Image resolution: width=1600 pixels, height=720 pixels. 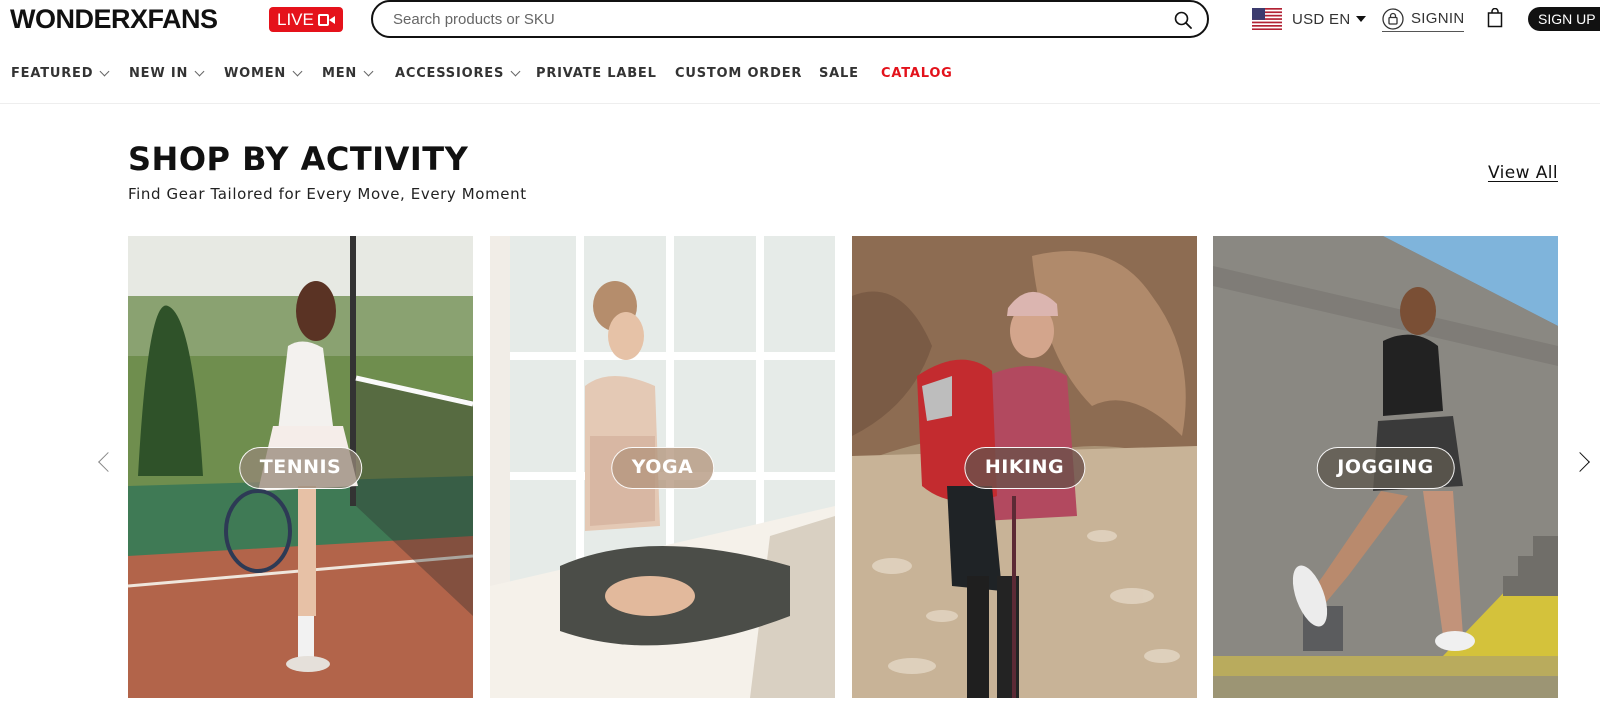 I want to click on nav-item-featured: FEATURED, so click(x=60, y=73).